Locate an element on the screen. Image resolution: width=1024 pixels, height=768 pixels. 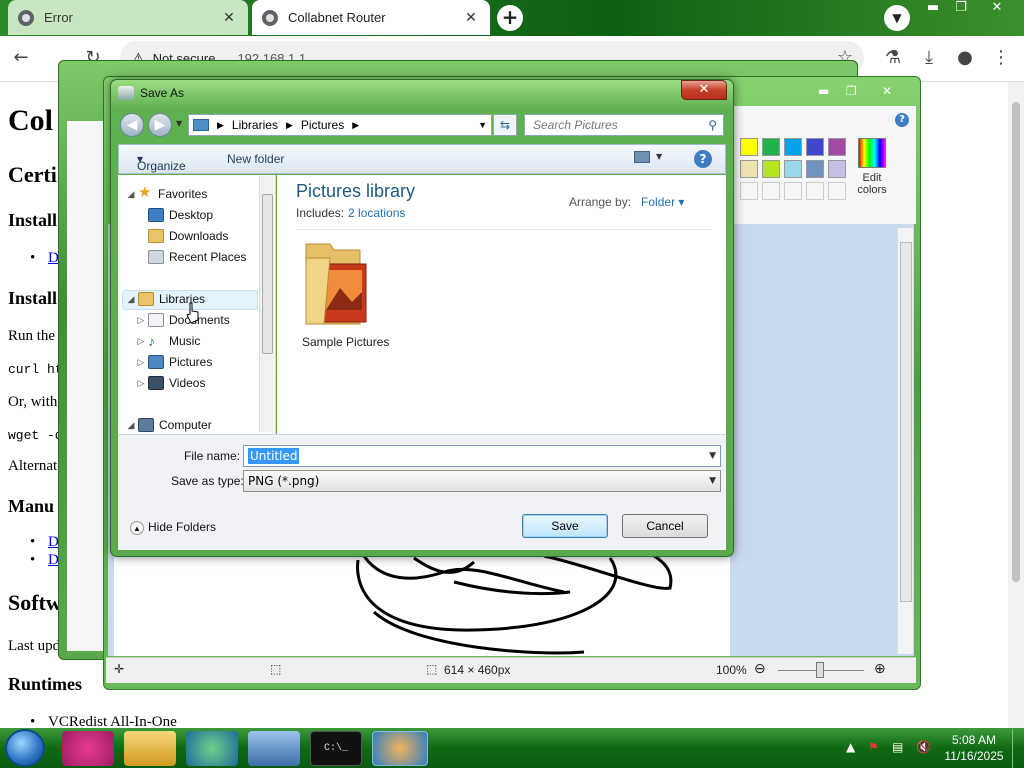
search-icon: ⚲ is located at coordinates (712, 125).